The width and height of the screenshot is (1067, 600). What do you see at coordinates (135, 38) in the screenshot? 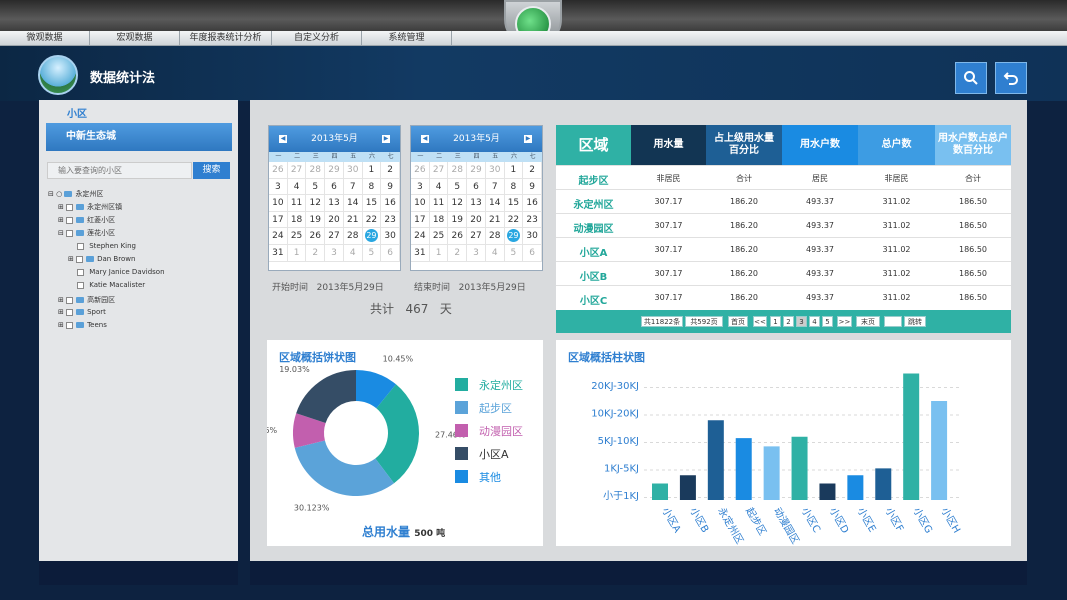
I see `nav-item-macro: 宏观数据` at bounding box center [135, 38].